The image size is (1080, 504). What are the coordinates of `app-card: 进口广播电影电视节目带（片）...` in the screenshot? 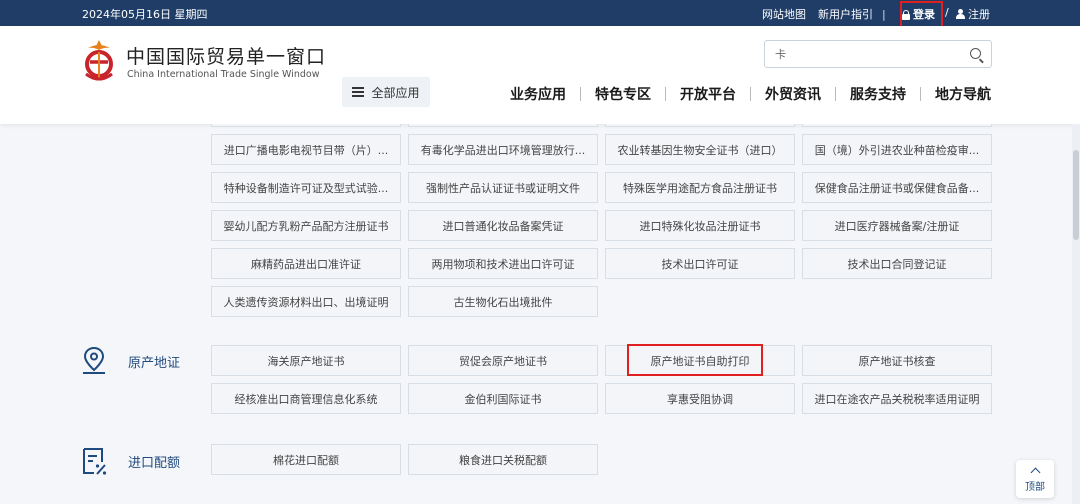 It's located at (306, 149).